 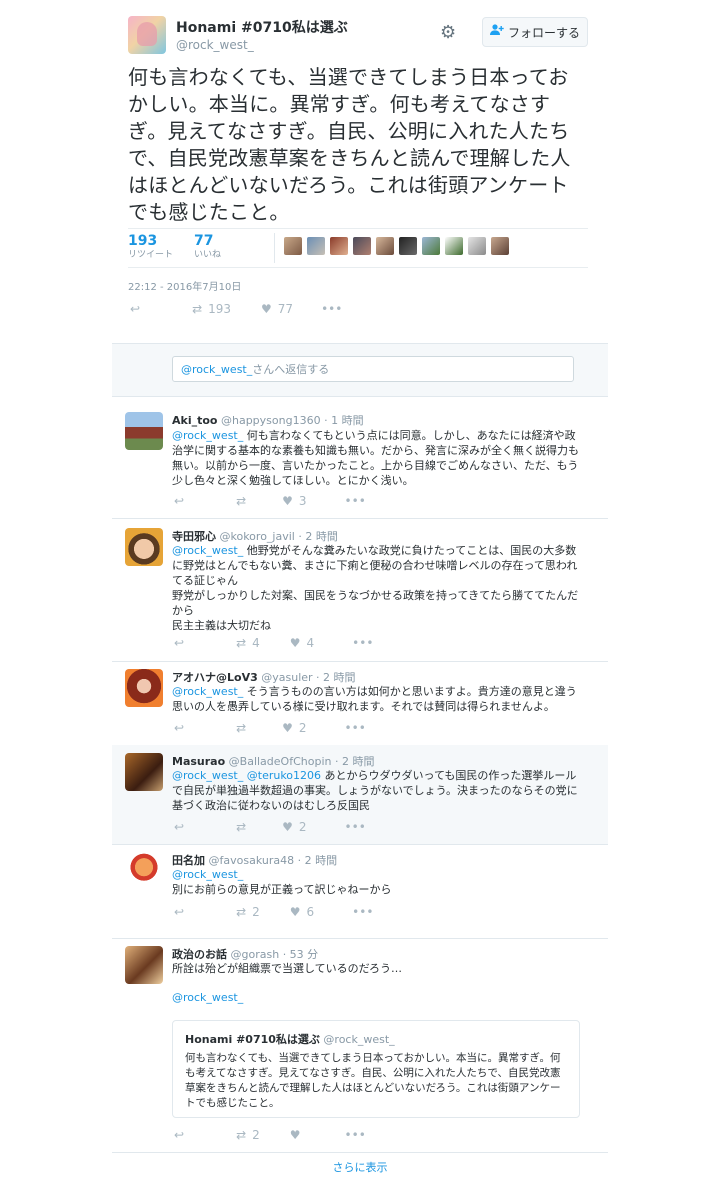 I want to click on reply-name: 寺田邪心, so click(x=194, y=536).